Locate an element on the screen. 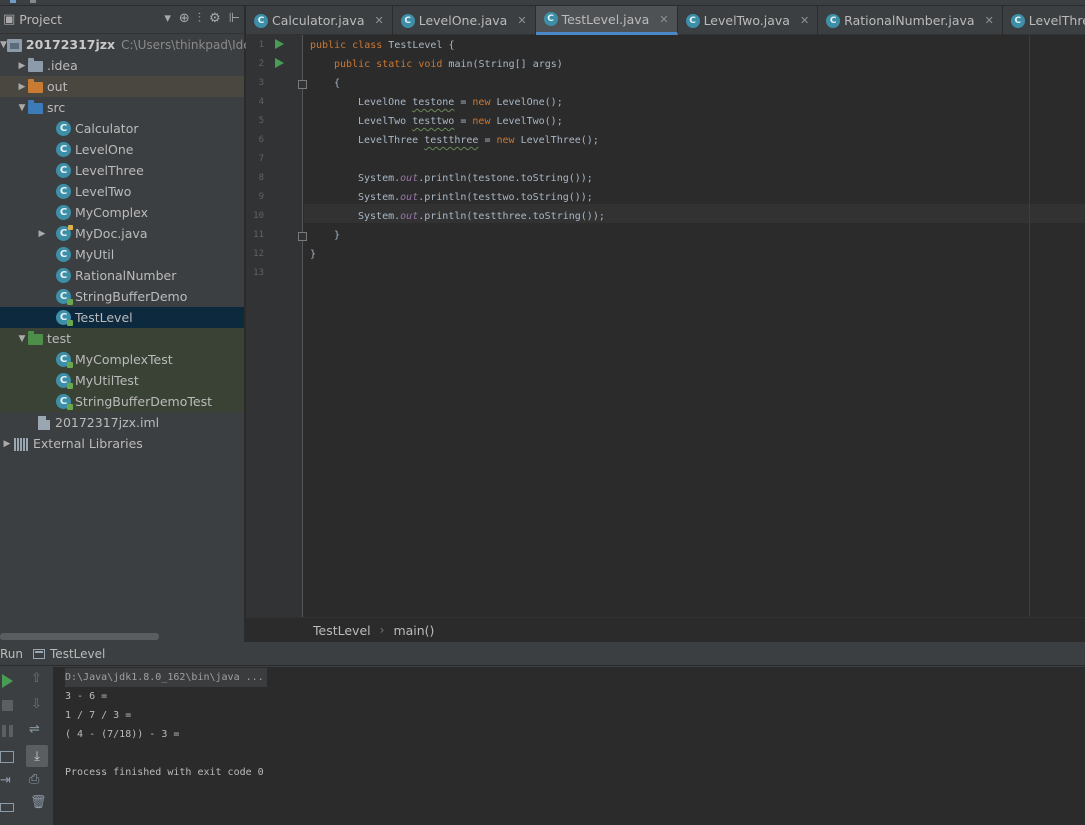 The height and width of the screenshot is (825, 1085). console-line: ( 4 - (7/18)) - 3 = is located at coordinates (122, 734).